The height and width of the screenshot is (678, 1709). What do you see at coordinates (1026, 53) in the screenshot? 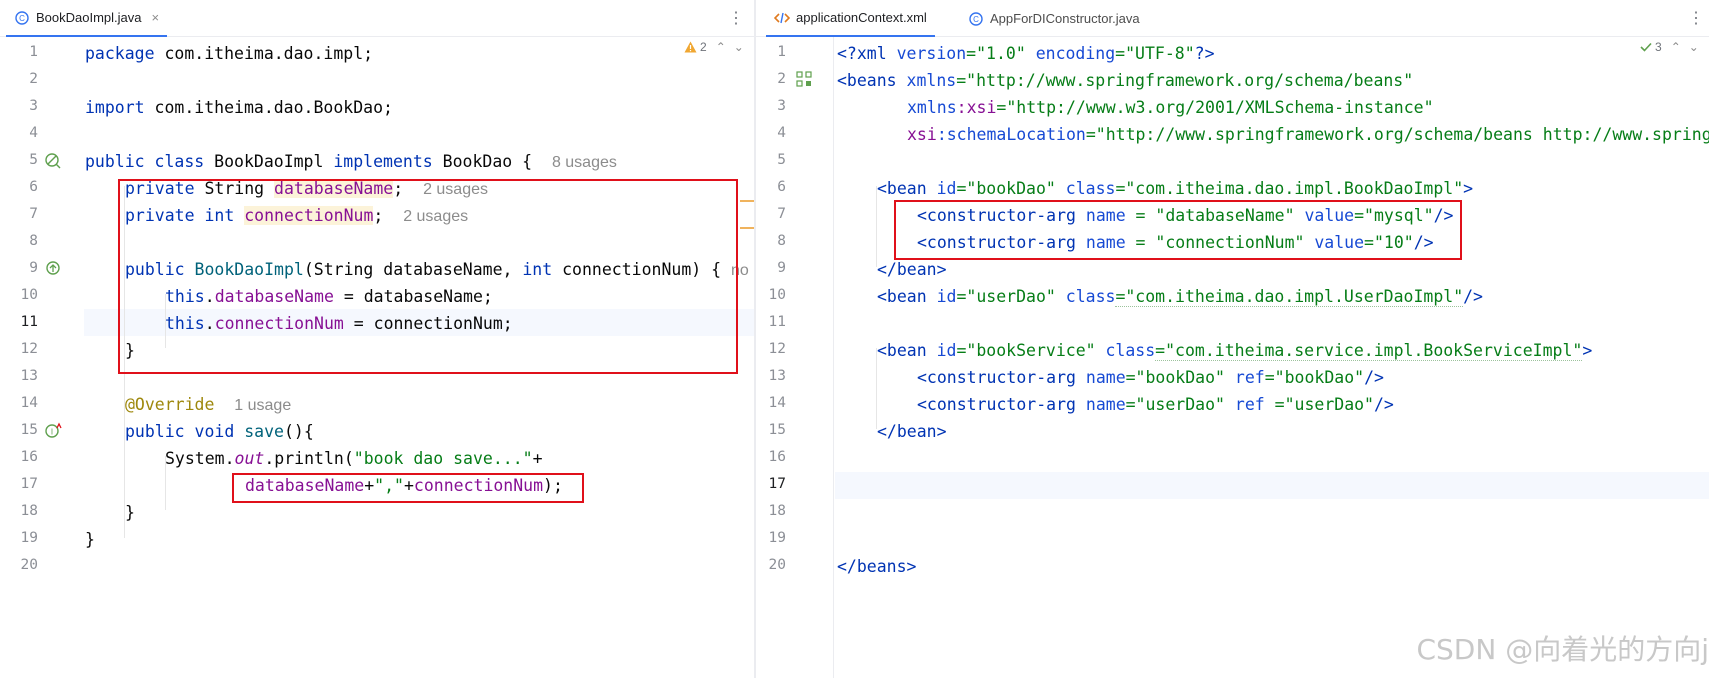
I see `xml-line-1: <?xml version="1.0" encoding="UTF-8"?>` at bounding box center [1026, 53].